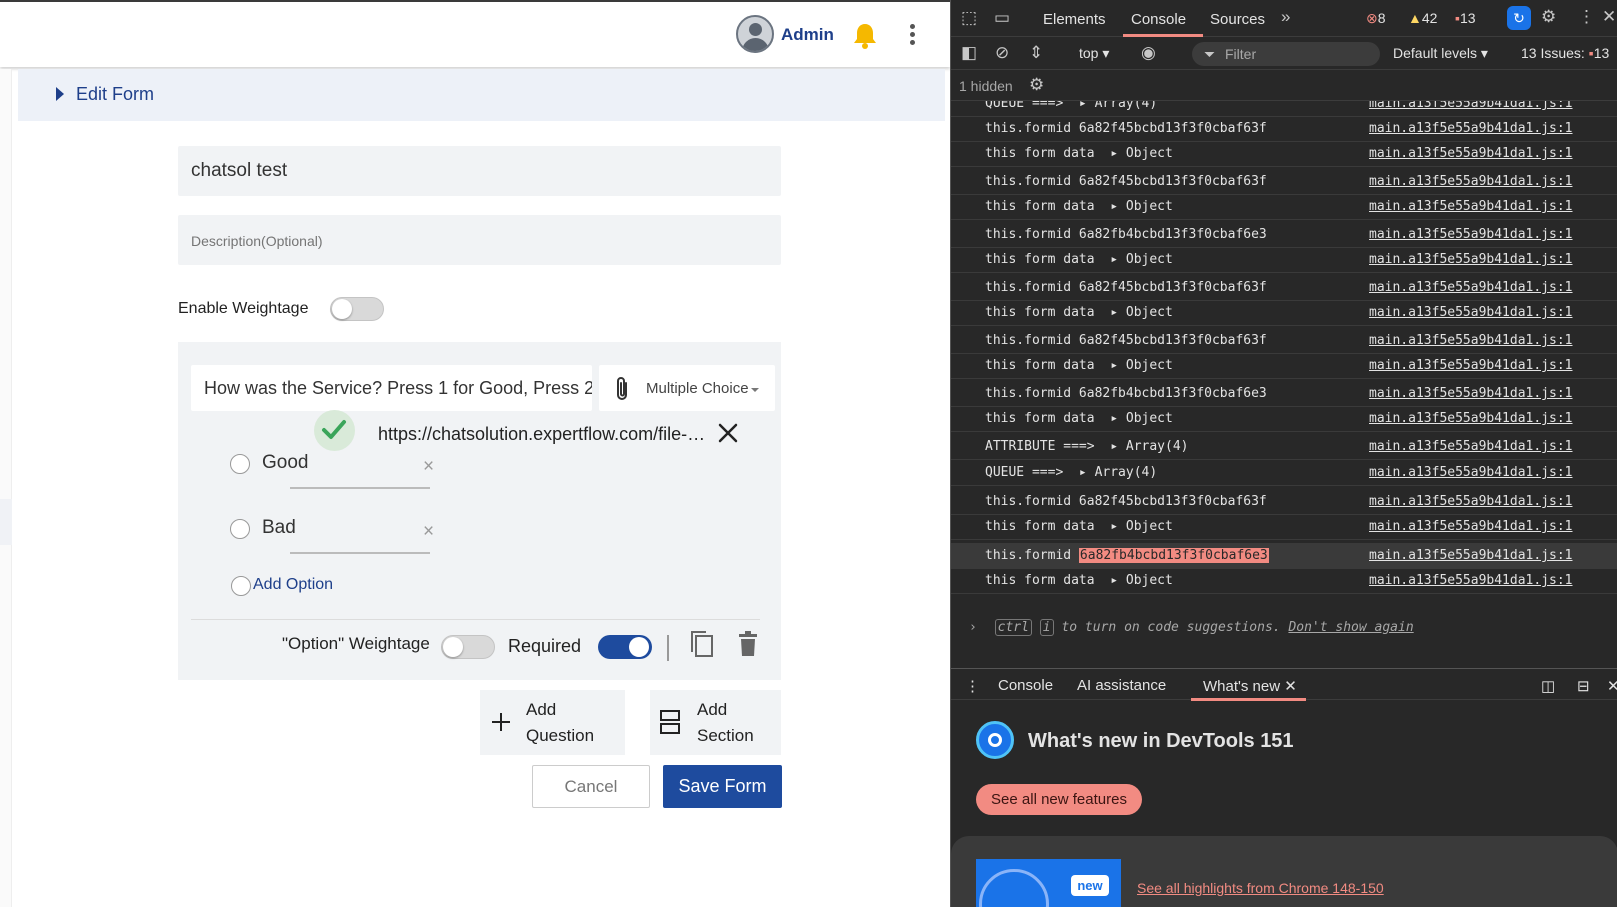  I want to click on drawer-tab-ai-assistance: AI assistance, so click(1121, 685).